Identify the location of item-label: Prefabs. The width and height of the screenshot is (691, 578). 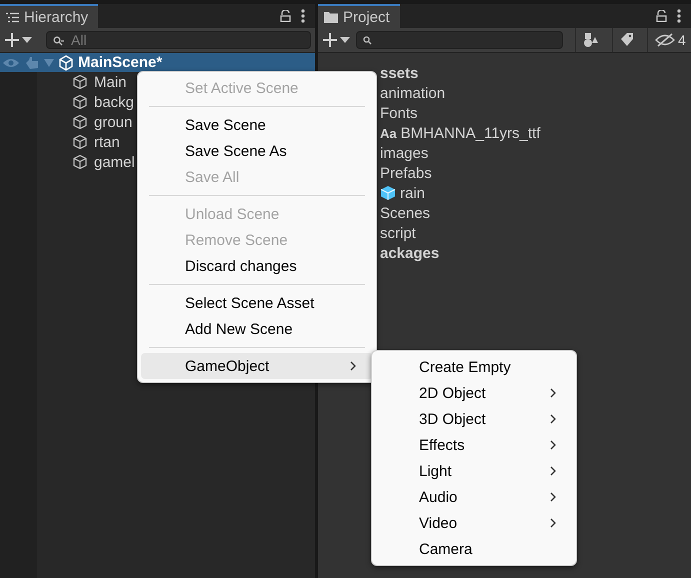
(406, 173).